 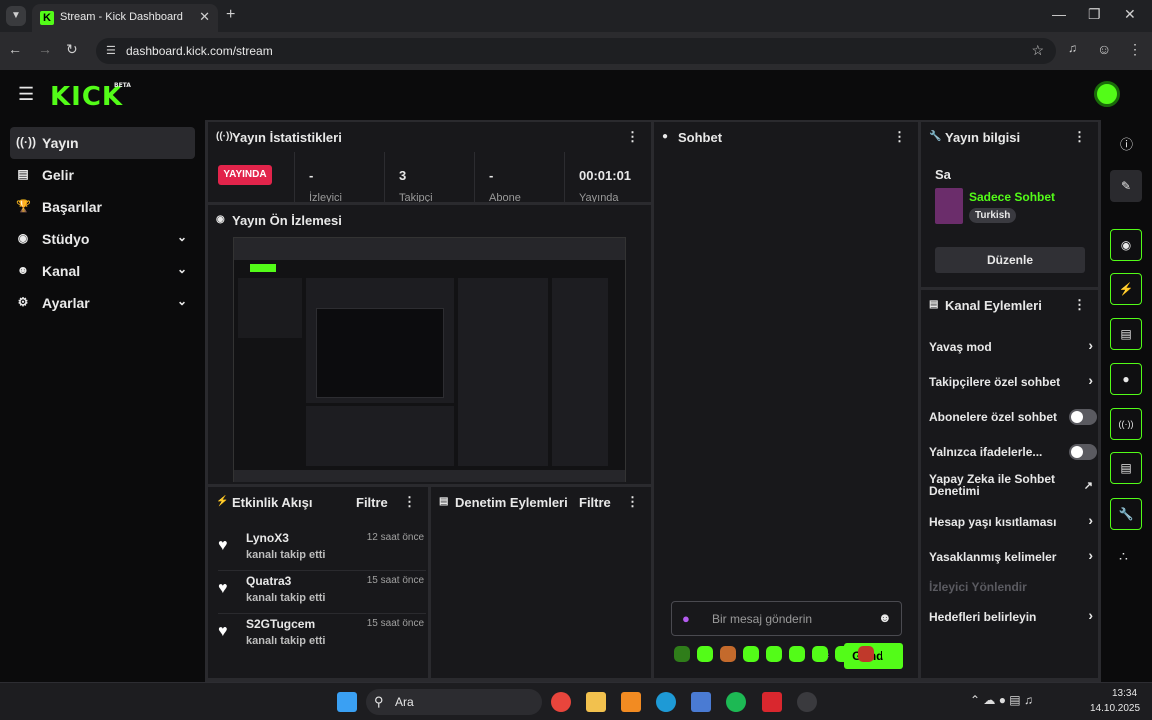 What do you see at coordinates (1126, 245) in the screenshot?
I see `camera-icon: ◉` at bounding box center [1126, 245].